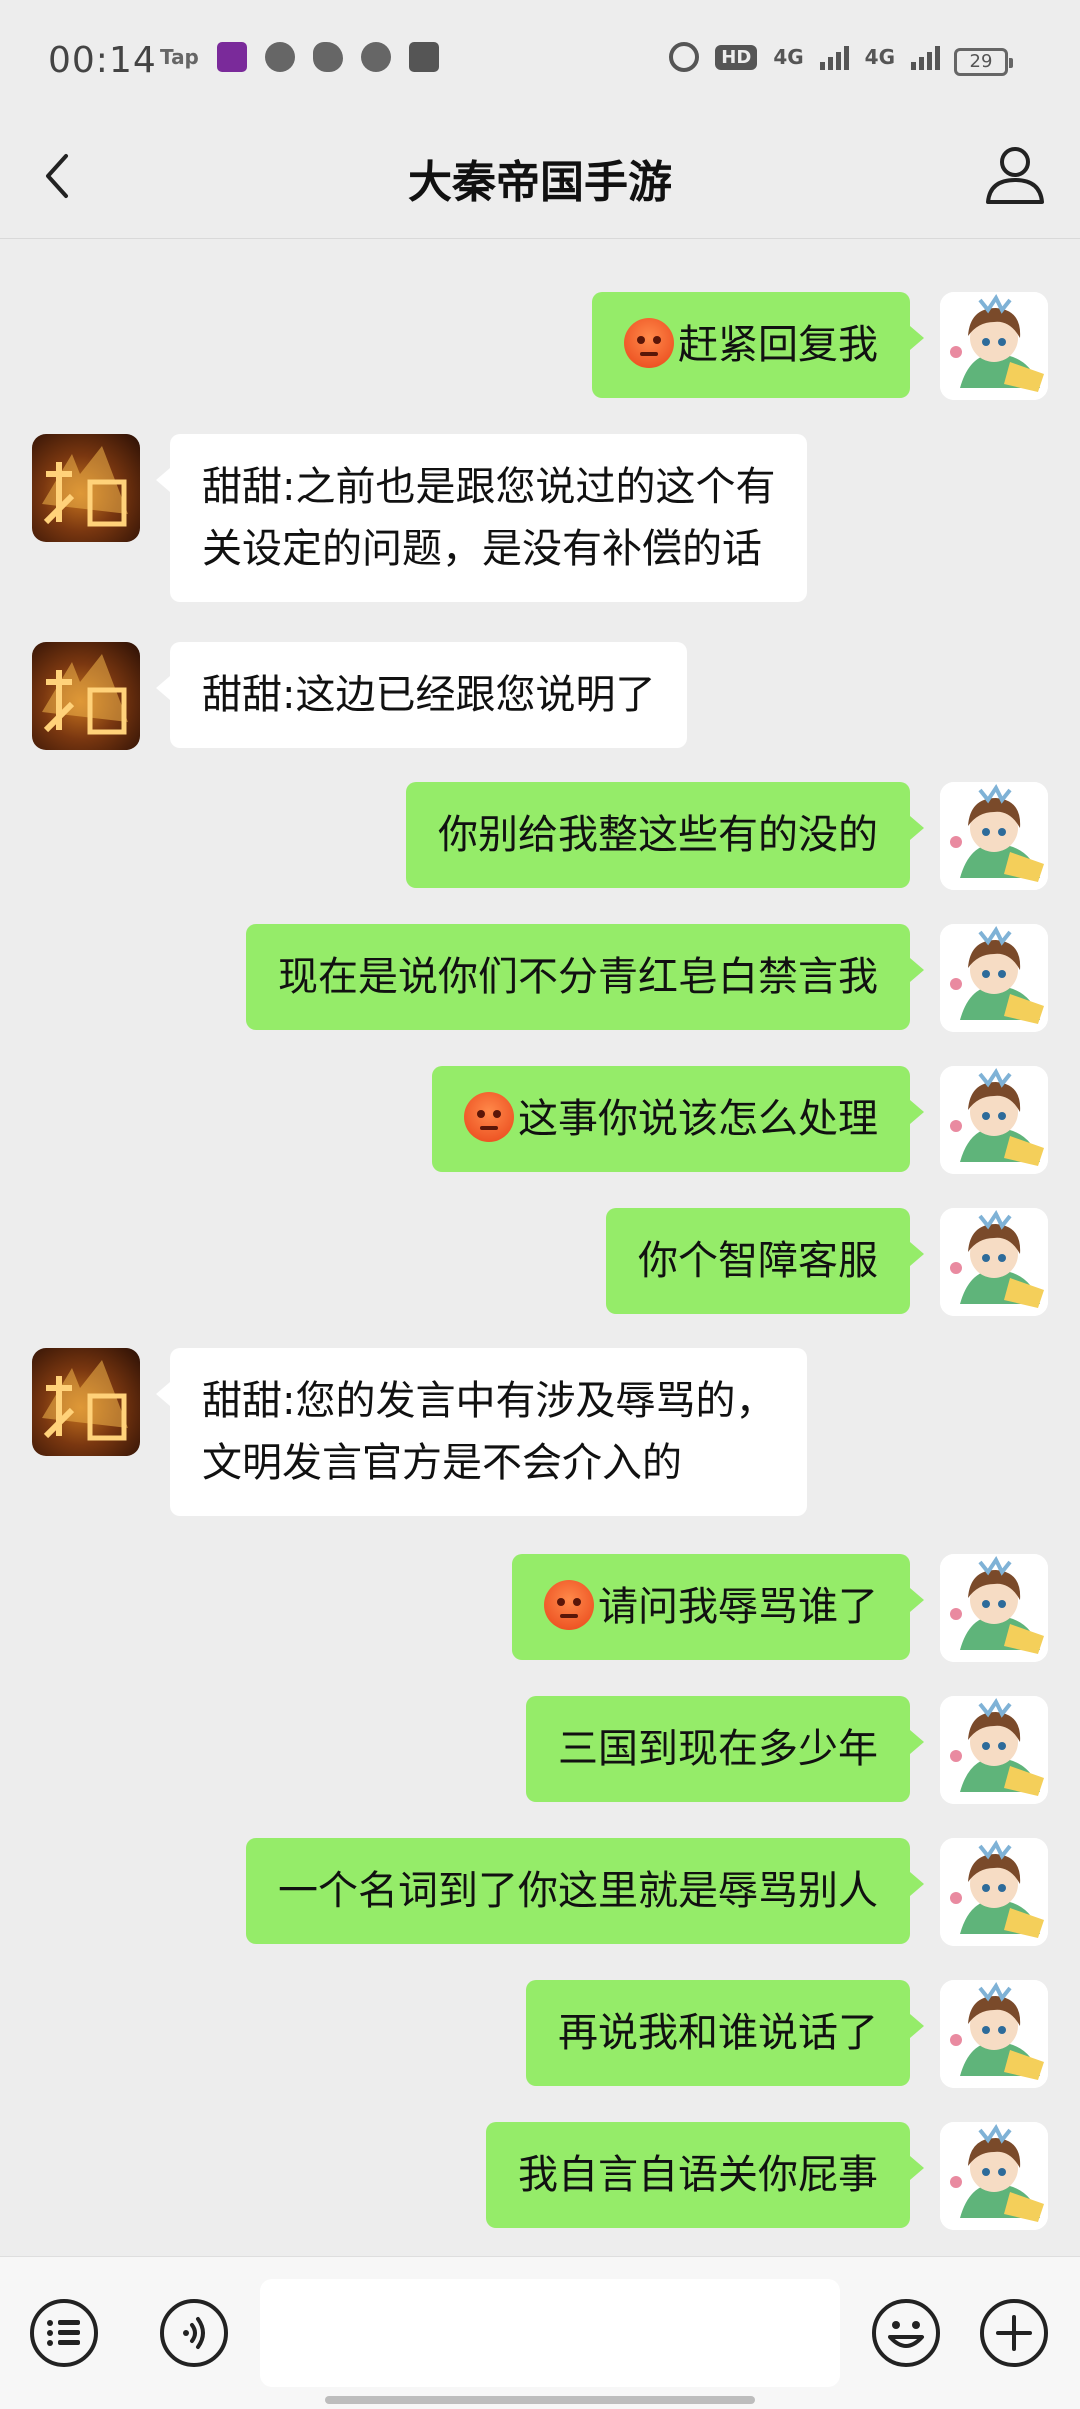  What do you see at coordinates (179, 57) in the screenshot?
I see `tap-app-icon: Tap` at bounding box center [179, 57].